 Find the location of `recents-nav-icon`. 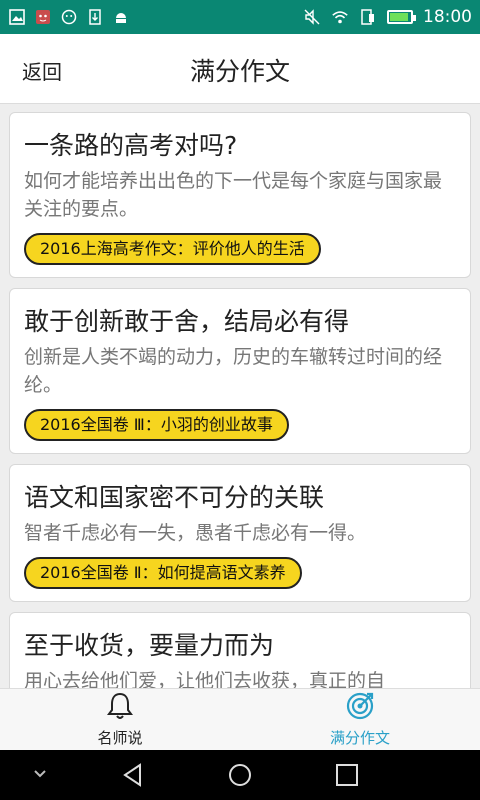

recents-nav-icon is located at coordinates (347, 777).